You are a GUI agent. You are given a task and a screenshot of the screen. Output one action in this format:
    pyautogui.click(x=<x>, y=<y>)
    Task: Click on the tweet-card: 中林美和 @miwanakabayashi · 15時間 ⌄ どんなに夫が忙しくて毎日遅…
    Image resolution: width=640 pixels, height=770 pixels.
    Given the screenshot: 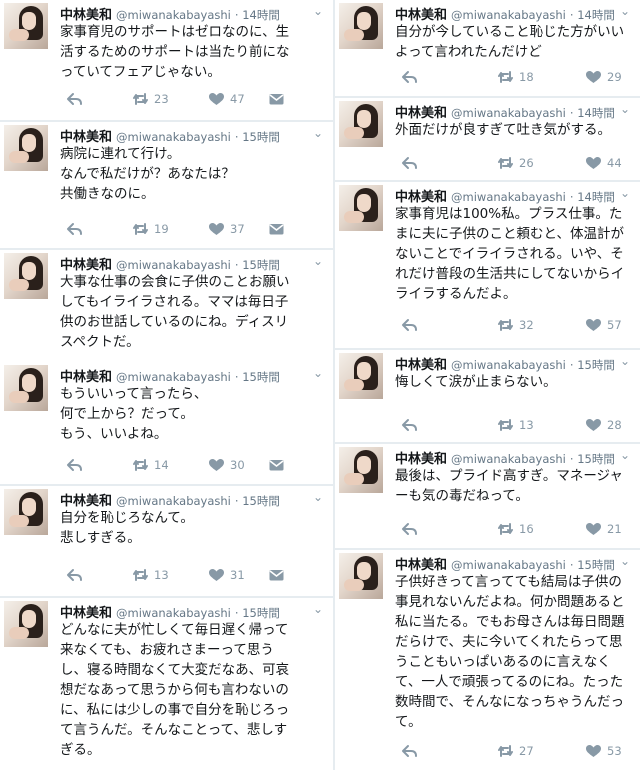 What is the action you would take?
    pyautogui.click(x=166, y=684)
    